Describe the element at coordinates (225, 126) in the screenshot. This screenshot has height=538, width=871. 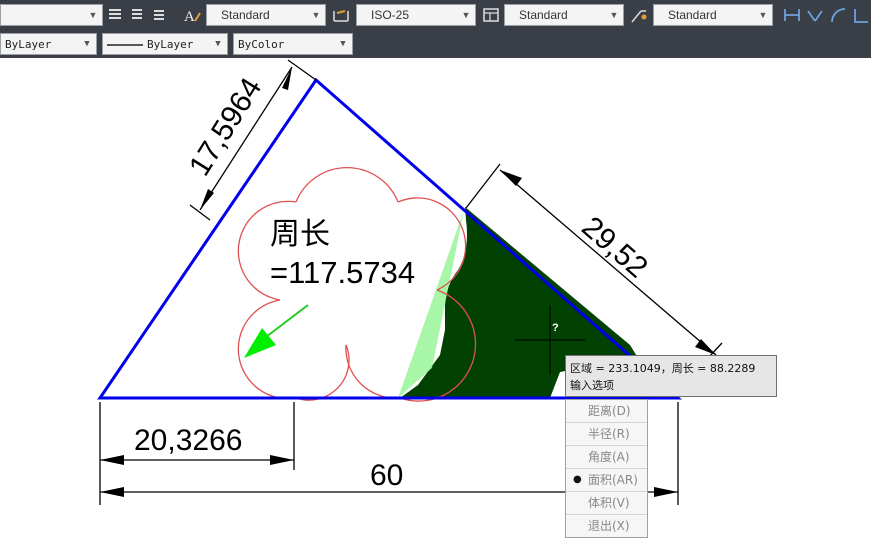
I see `dimension-text-left-side: 17,5964` at that location.